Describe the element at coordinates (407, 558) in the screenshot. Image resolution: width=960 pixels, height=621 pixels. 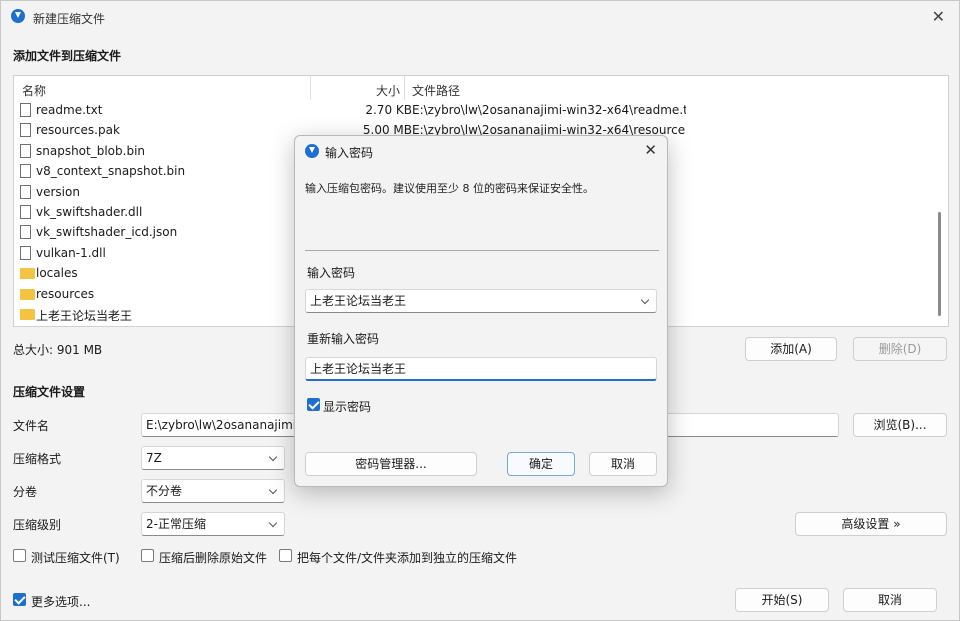
I see `separate-archives-label: 把每个文件/文件夹添加到独立的压缩文件` at that location.